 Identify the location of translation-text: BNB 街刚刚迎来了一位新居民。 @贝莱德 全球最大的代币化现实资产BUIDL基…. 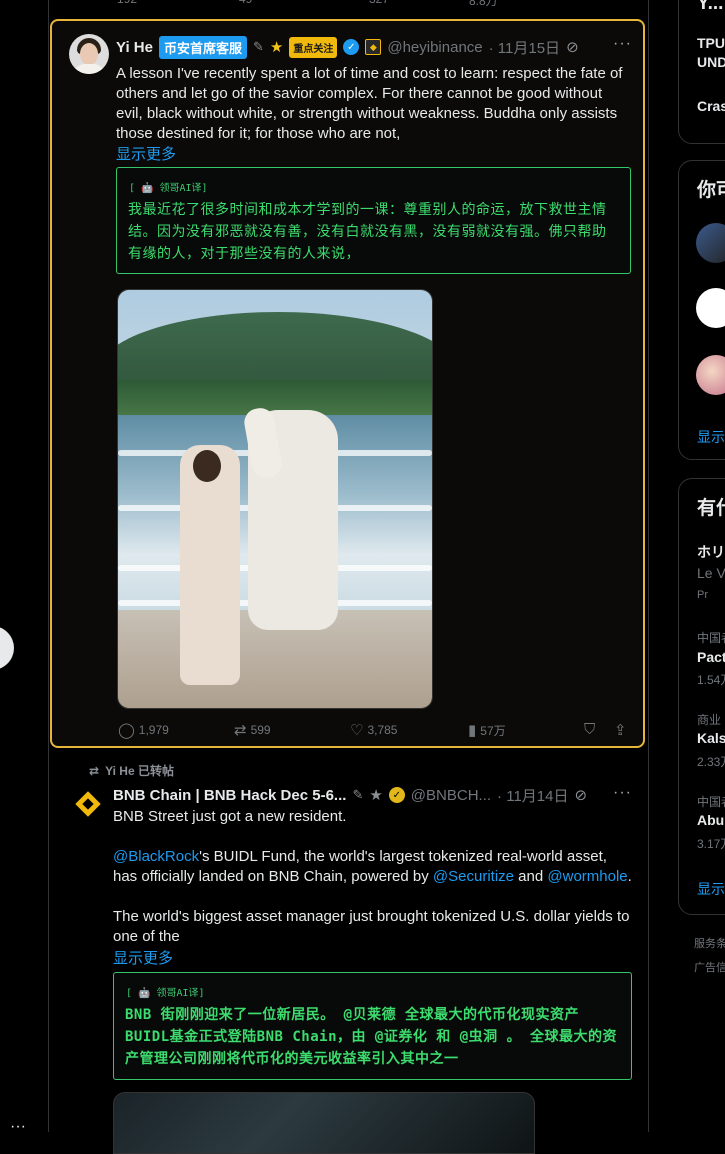
(371, 1037).